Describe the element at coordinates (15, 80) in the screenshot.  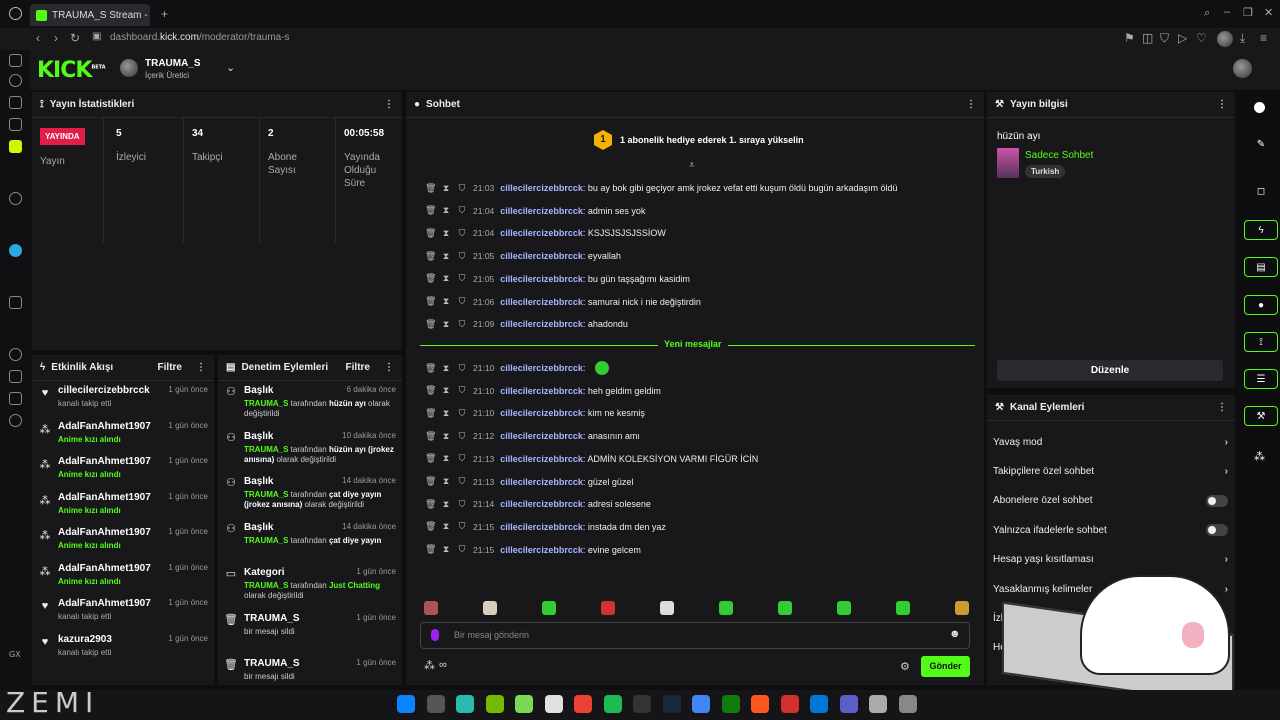
I see `history-icon` at that location.